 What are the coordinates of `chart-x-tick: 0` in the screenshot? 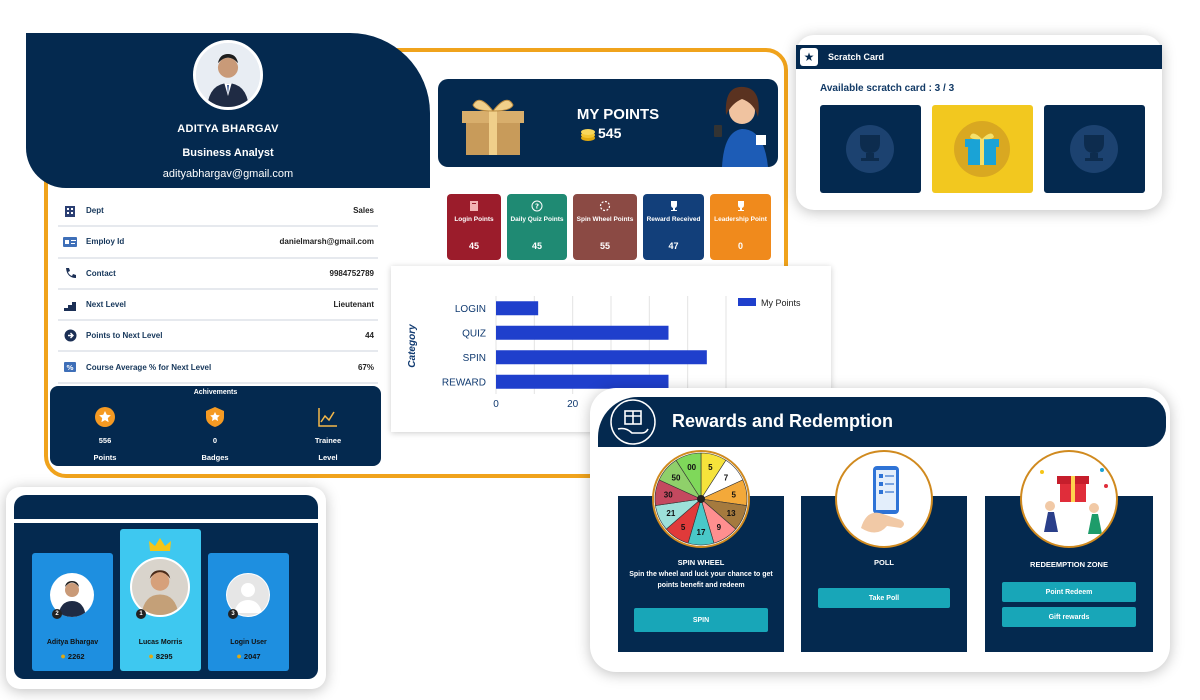 It's located at (496, 404).